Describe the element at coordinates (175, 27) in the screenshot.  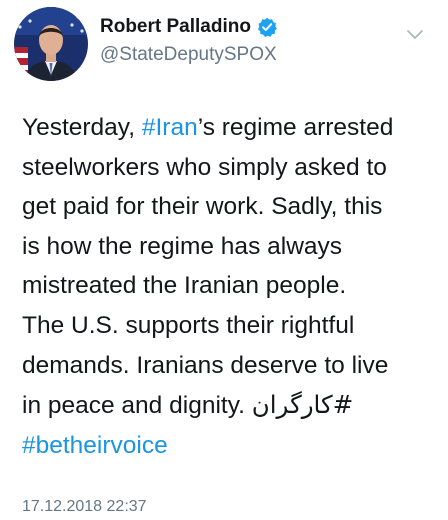
I see `display-name: Robert Palladino` at that location.